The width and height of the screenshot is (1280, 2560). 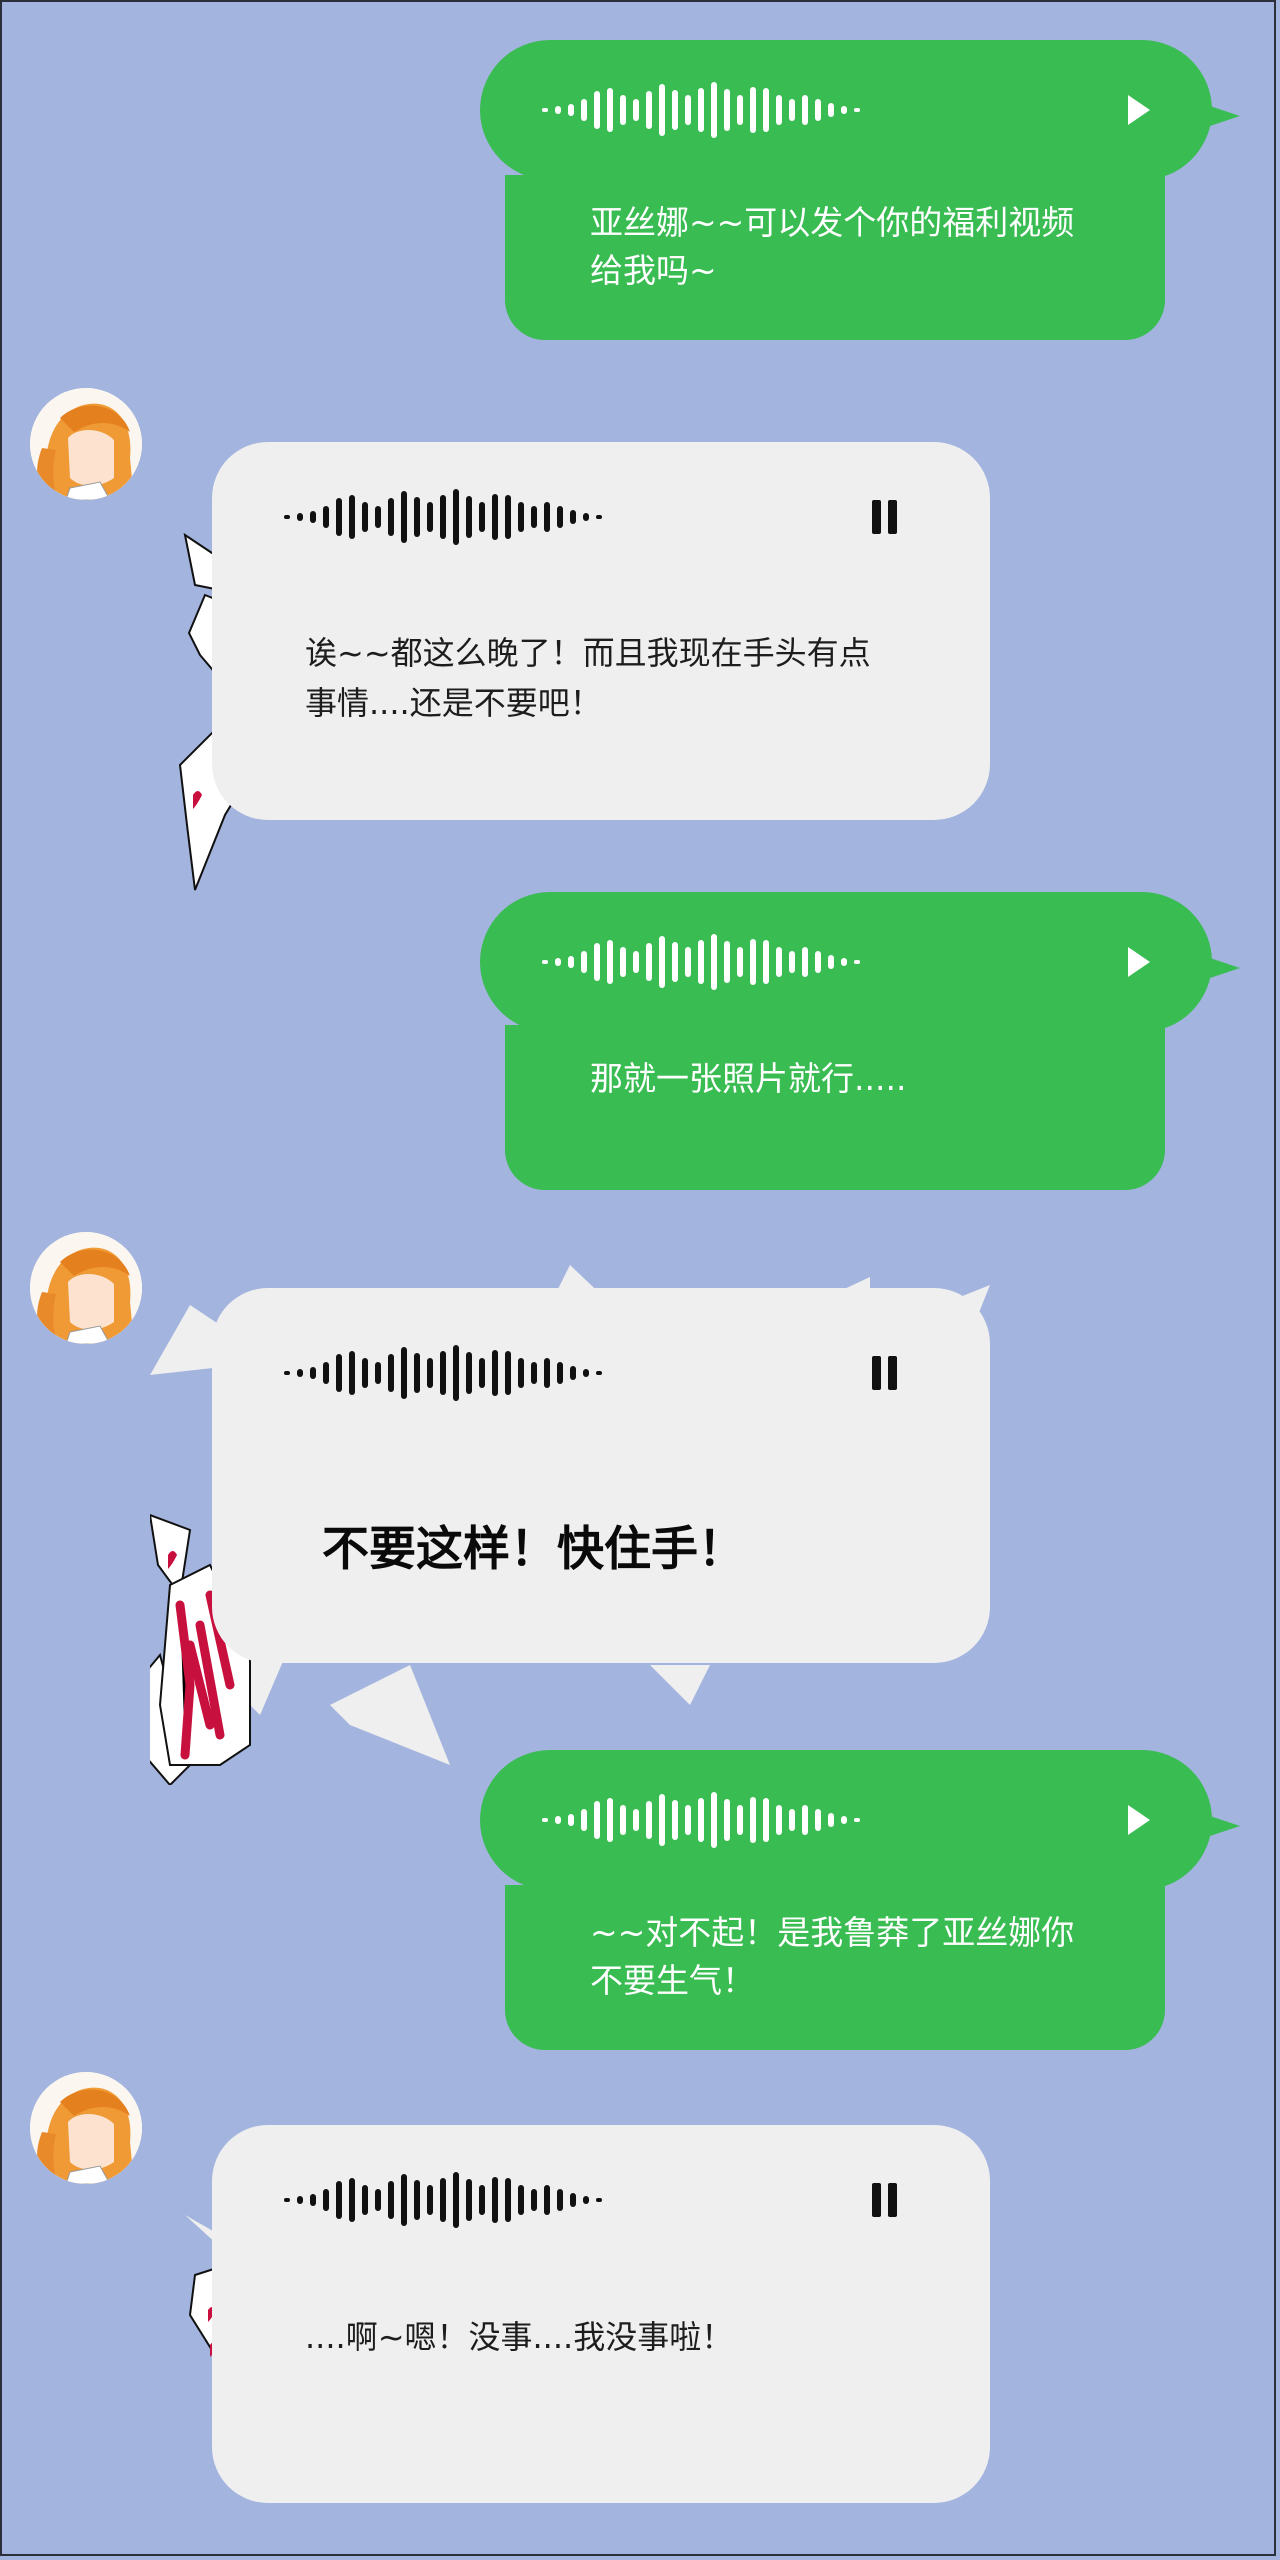 What do you see at coordinates (835, 1967) in the screenshot?
I see `message-text: ~~对不起！是我鲁莽了亚丝娜你 不要生气！` at bounding box center [835, 1967].